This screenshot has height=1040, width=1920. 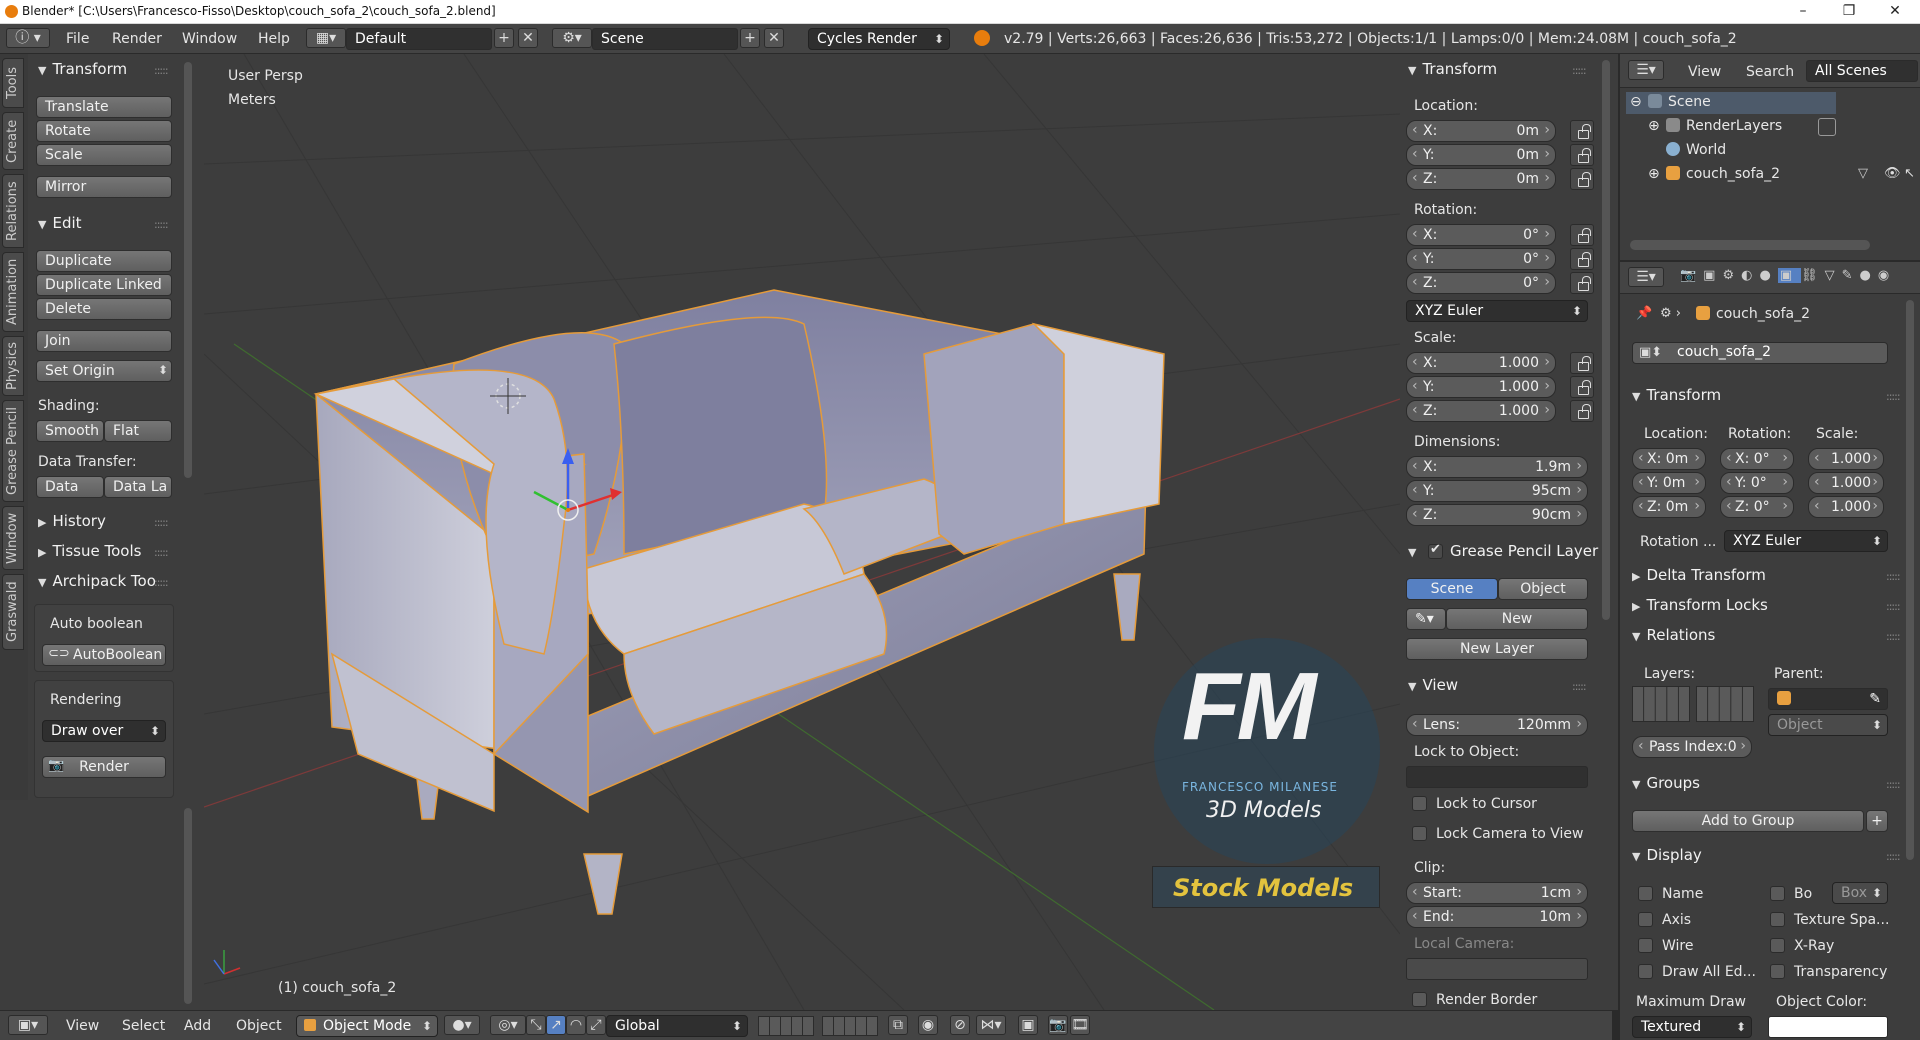 What do you see at coordinates (1895, 12) in the screenshot?
I see `close-button: ✕` at bounding box center [1895, 12].